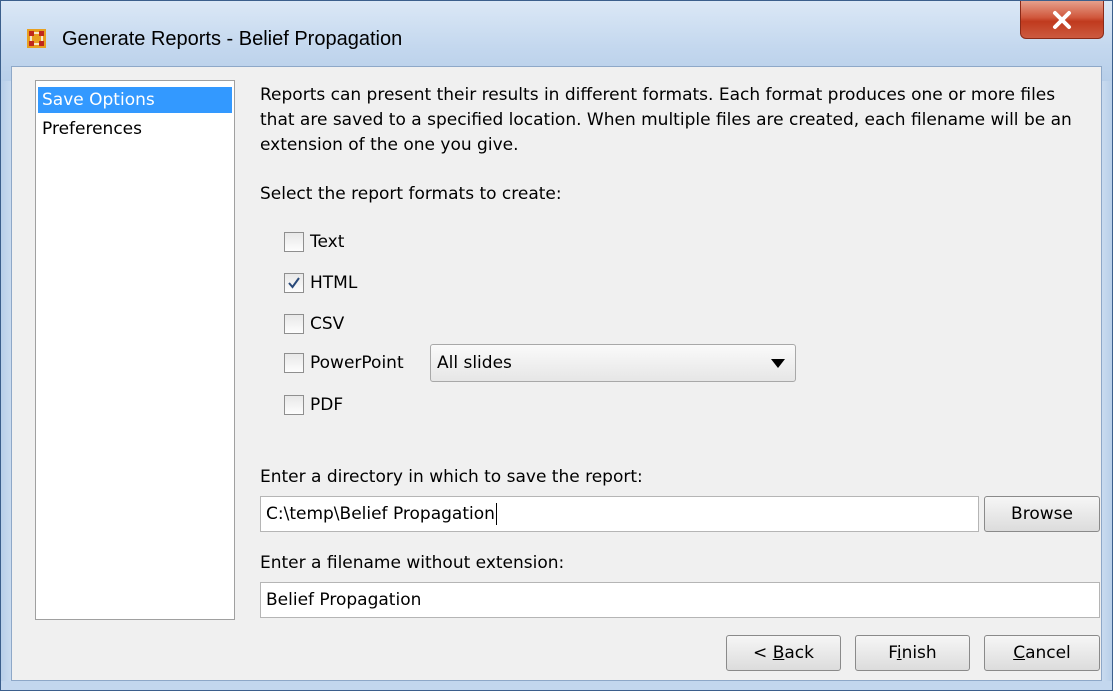 The height and width of the screenshot is (691, 1113). I want to click on nav-item-preferences: Preferences, so click(135, 129).